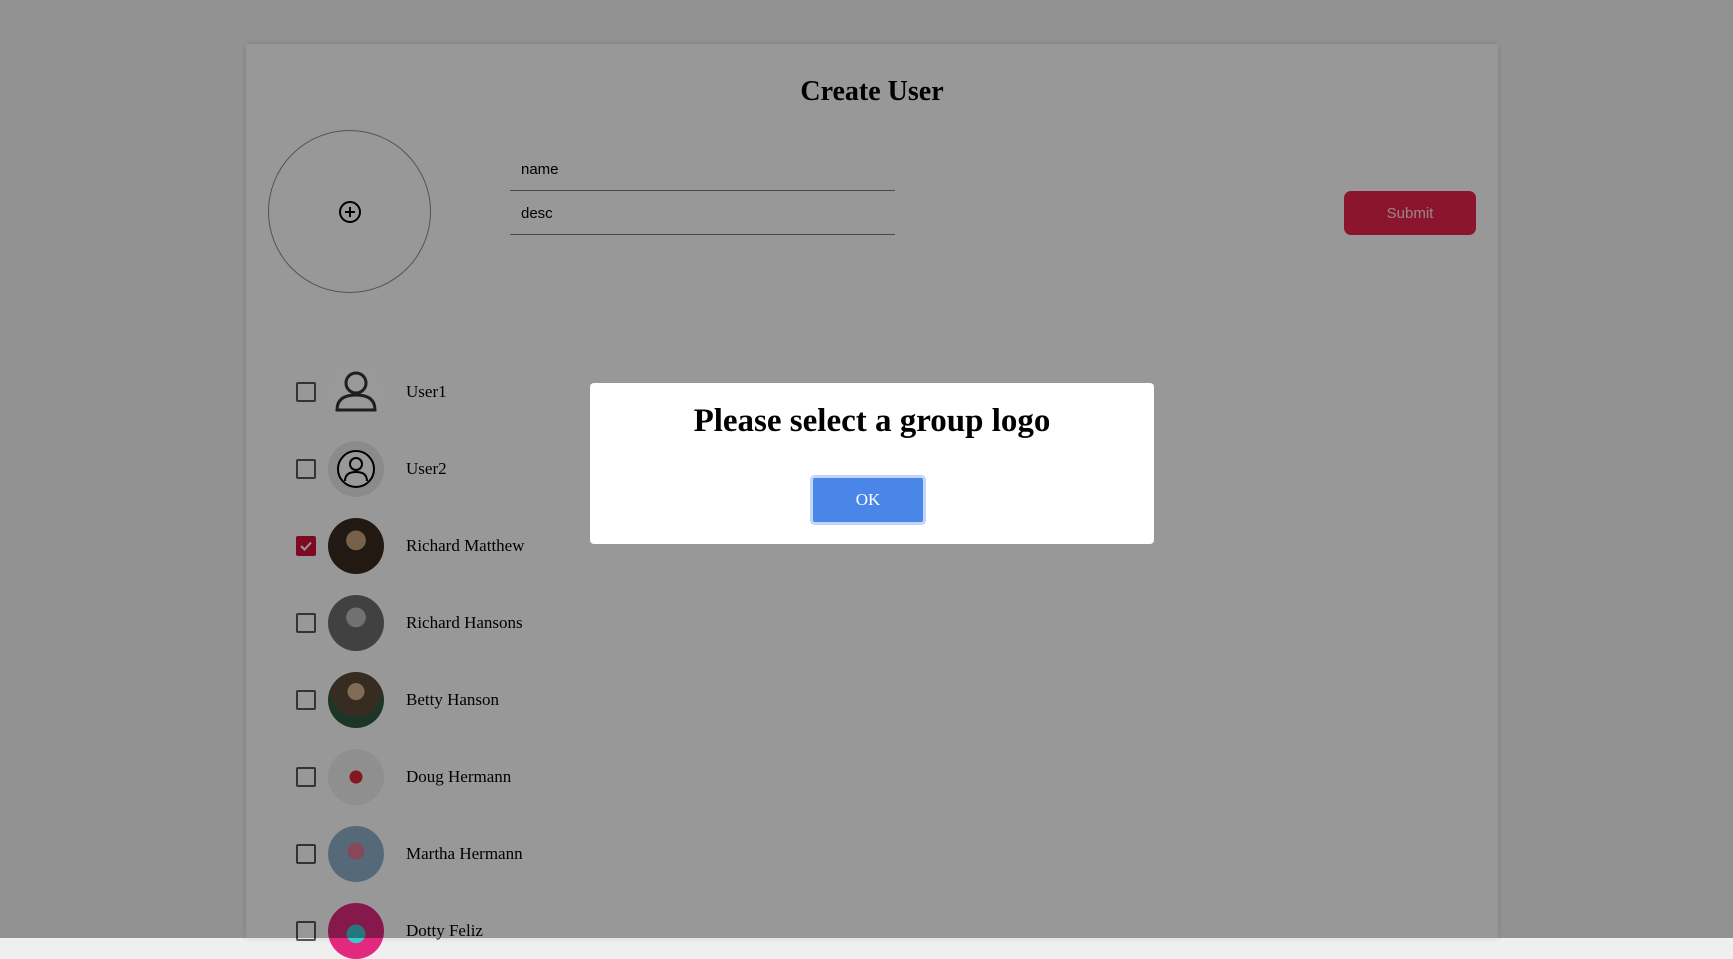 The width and height of the screenshot is (1733, 959). I want to click on alert-dialog: Please select a group logo OK, so click(872, 463).